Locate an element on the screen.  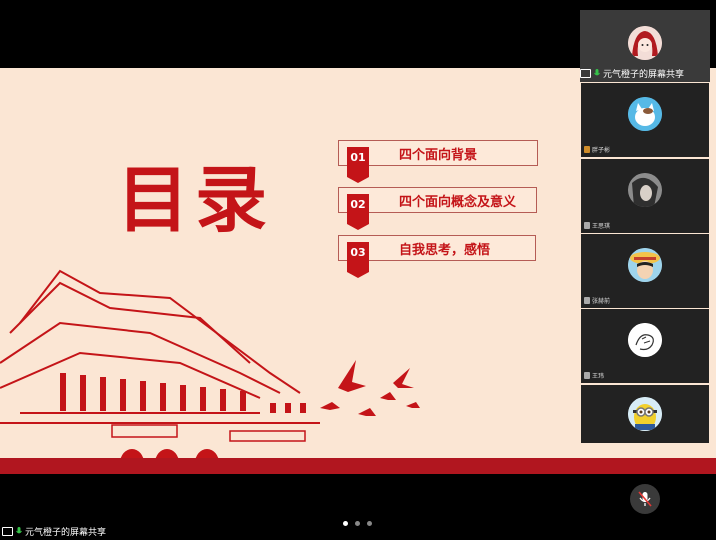
participant-label-4: 王玮 is located at coordinates (594, 375).